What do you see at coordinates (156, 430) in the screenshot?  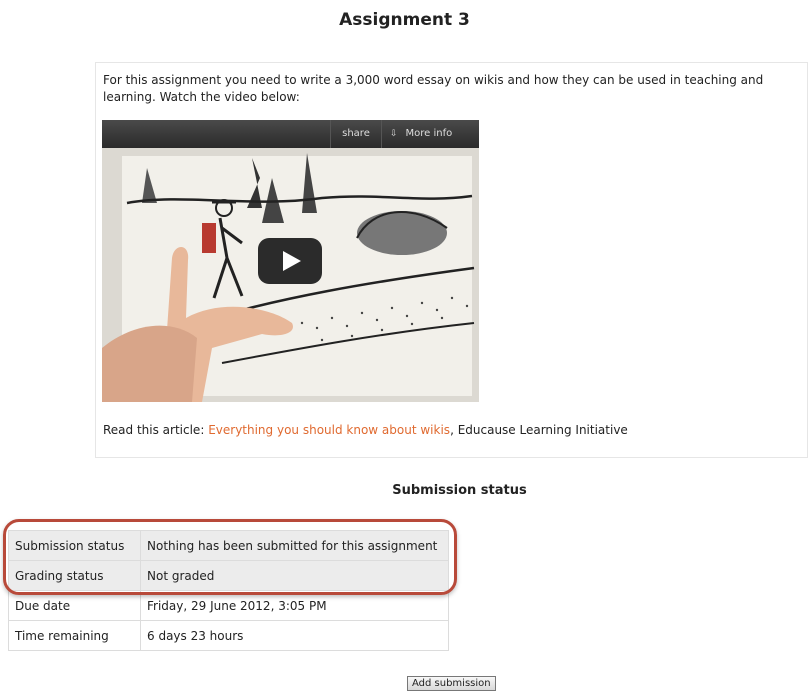 I see `article-prefix: Read this article:` at bounding box center [156, 430].